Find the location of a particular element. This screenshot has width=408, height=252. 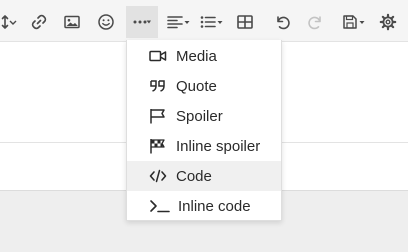

quote-icon is located at coordinates (159, 86).